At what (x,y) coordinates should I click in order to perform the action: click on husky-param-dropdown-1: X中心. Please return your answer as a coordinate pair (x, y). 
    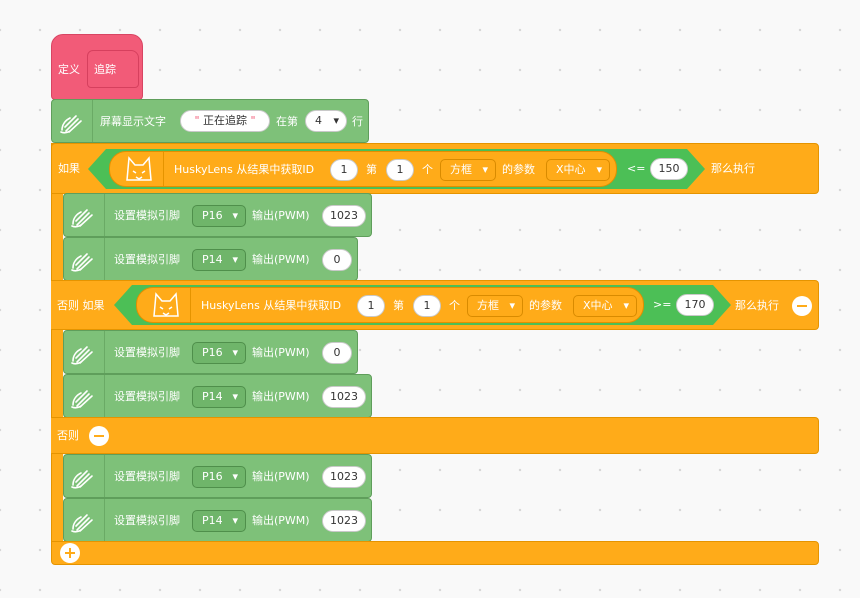
    Looking at the image, I should click on (578, 170).